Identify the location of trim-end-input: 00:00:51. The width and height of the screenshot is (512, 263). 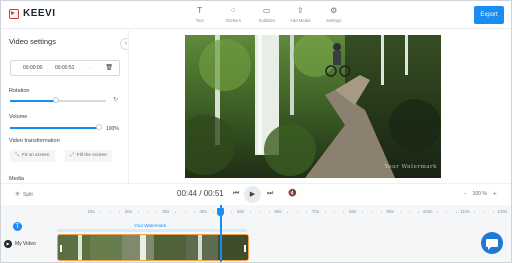
(64, 68).